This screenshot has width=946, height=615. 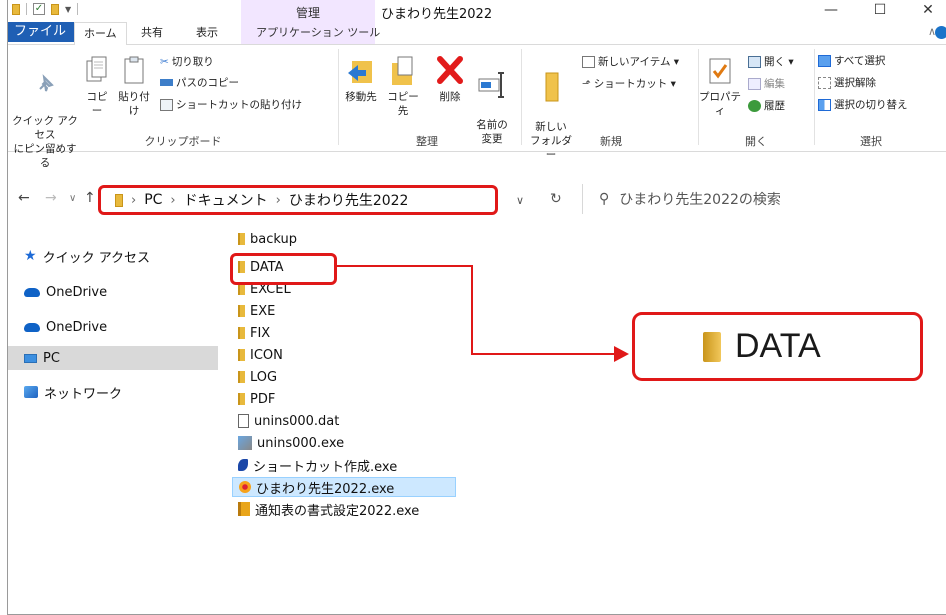 What do you see at coordinates (164, 61) in the screenshot?
I see `scissors-icon: ✂` at bounding box center [164, 61].